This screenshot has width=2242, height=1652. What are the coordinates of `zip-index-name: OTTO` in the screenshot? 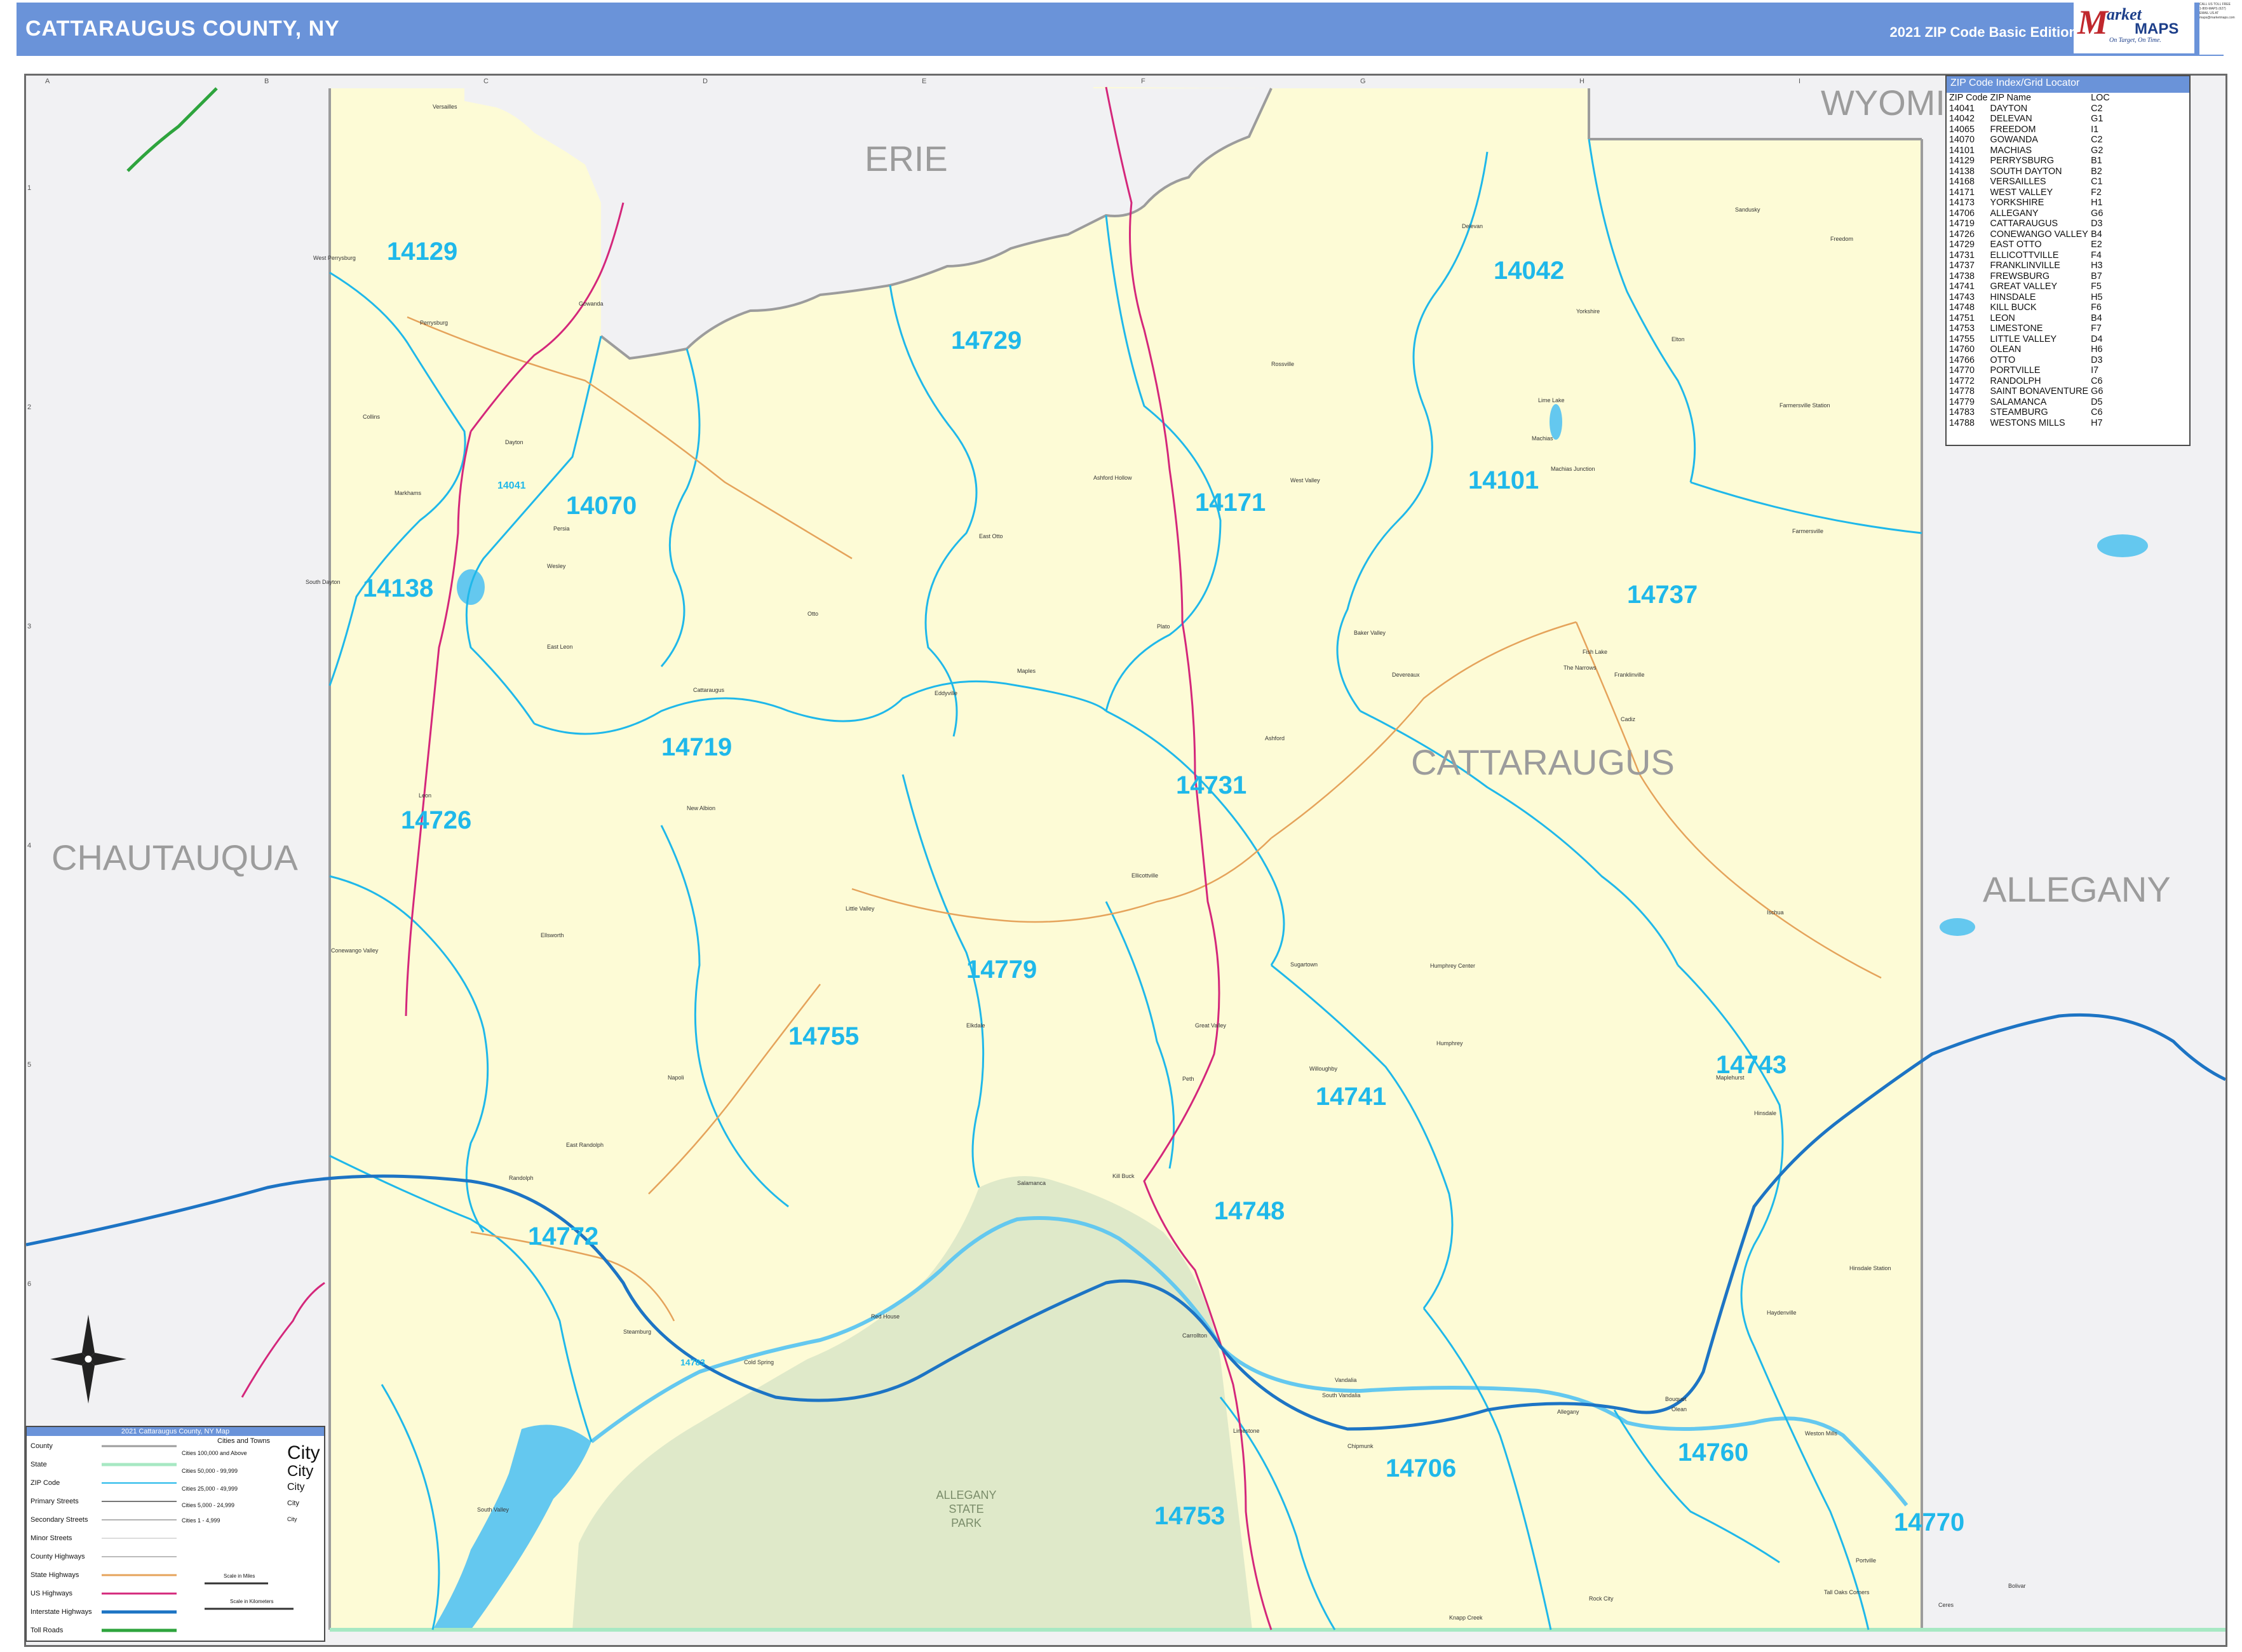 It's located at (2003, 360).